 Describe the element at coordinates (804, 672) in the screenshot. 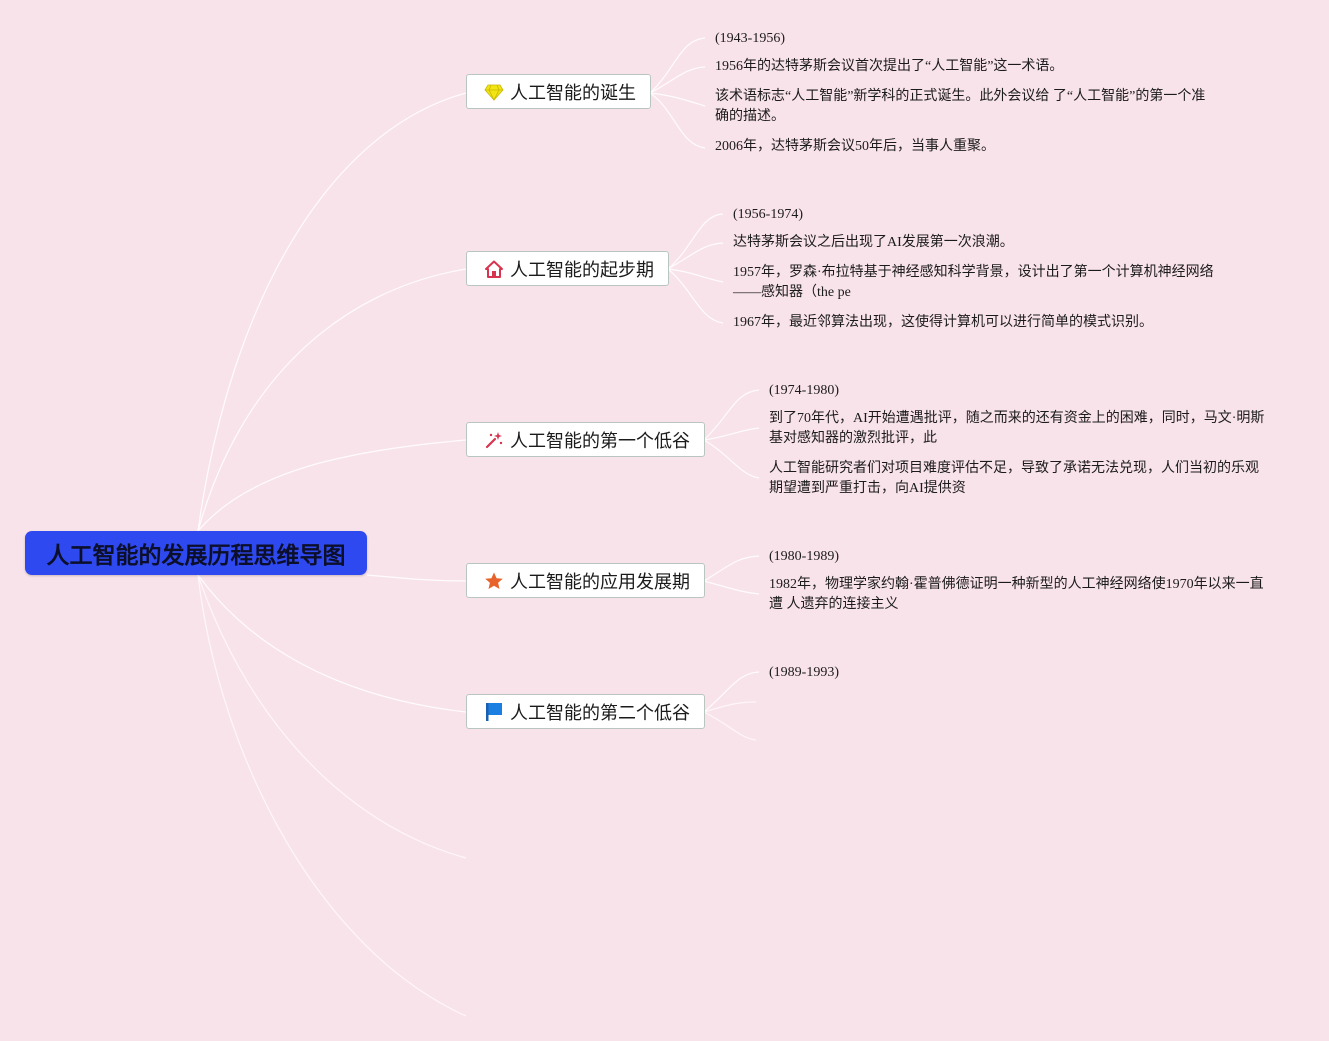

I see `note-period: (1989-1993)` at that location.